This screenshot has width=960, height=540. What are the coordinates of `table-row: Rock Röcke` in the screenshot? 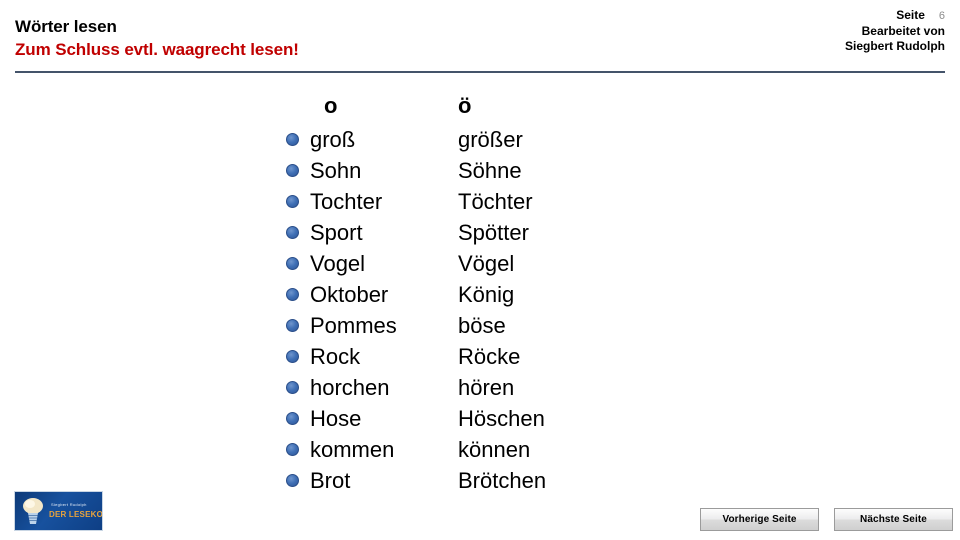 It's located at (496, 356).